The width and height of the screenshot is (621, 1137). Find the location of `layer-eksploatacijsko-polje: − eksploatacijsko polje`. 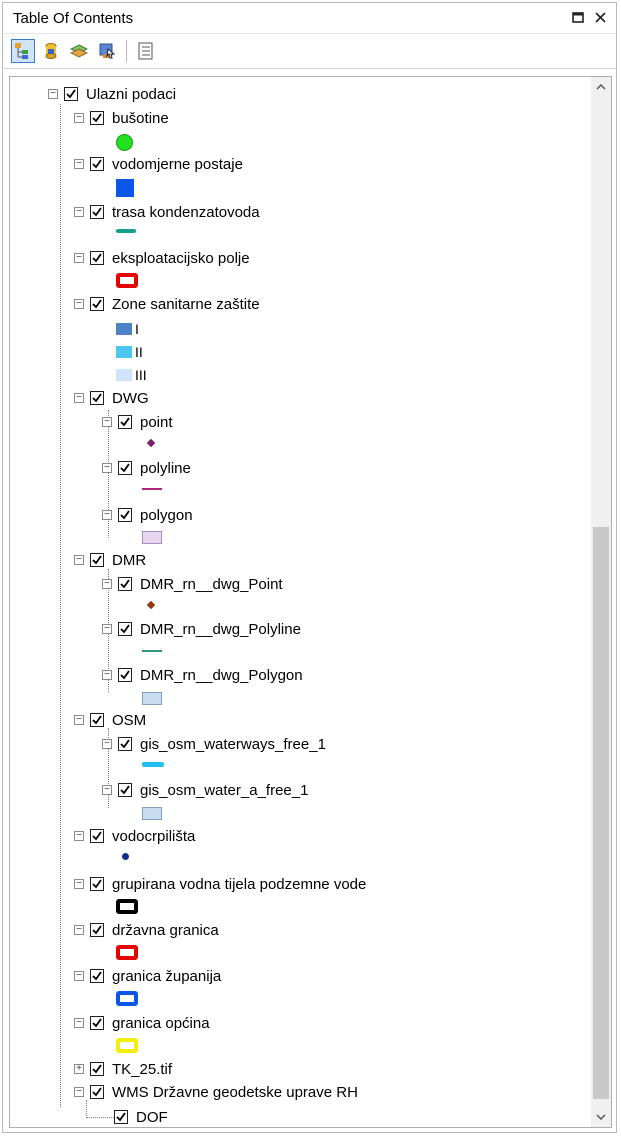

layer-eksploatacijsko-polje: − eksploatacijsko polje is located at coordinates (162, 258).